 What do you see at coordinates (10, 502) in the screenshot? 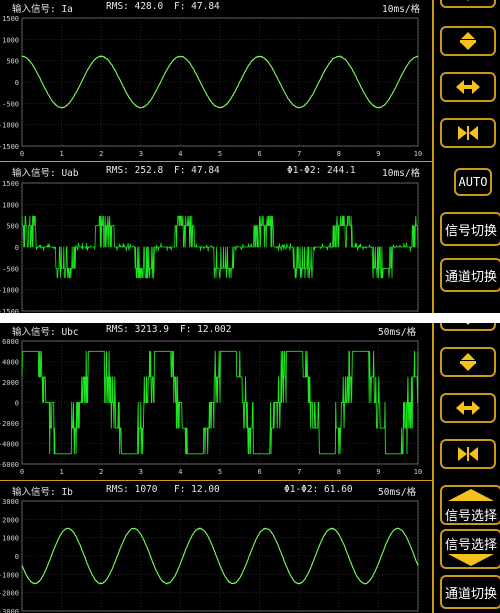
I see `ib-ytick-label: 3000` at bounding box center [10, 502].